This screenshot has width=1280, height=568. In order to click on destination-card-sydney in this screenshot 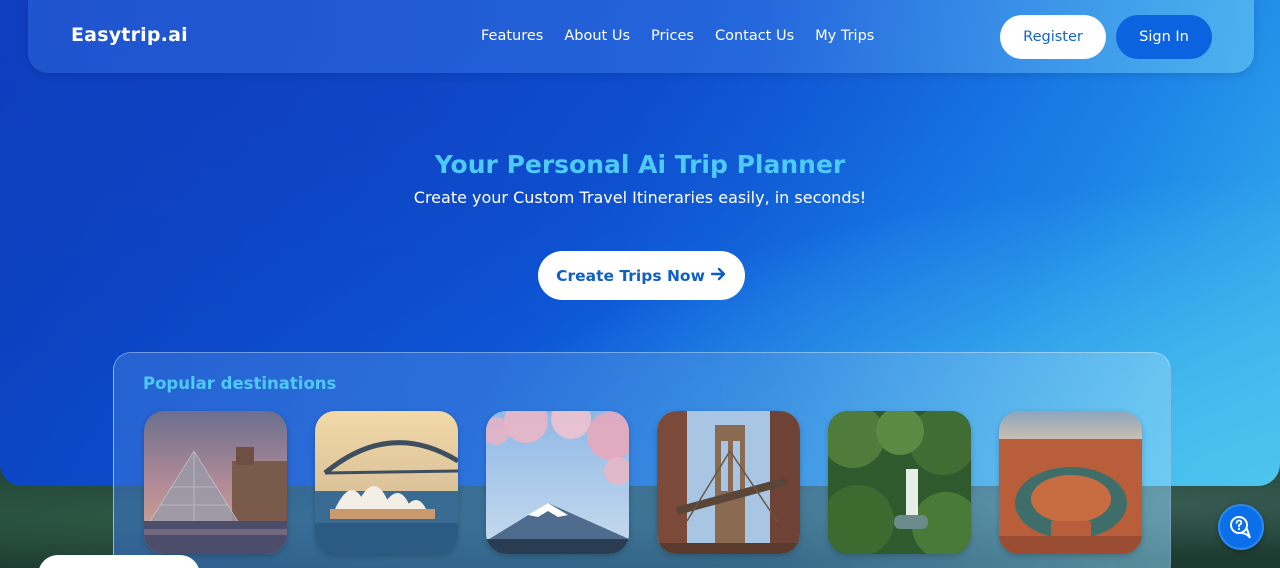, I will do `click(386, 482)`.